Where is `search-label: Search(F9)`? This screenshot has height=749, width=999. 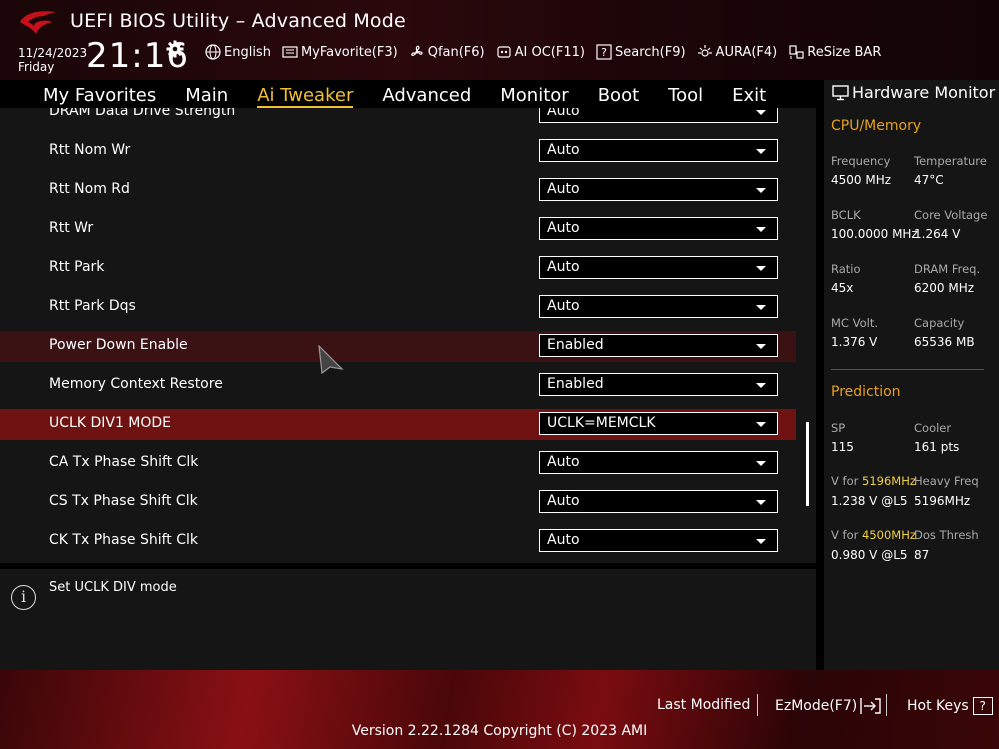 search-label: Search(F9) is located at coordinates (650, 52).